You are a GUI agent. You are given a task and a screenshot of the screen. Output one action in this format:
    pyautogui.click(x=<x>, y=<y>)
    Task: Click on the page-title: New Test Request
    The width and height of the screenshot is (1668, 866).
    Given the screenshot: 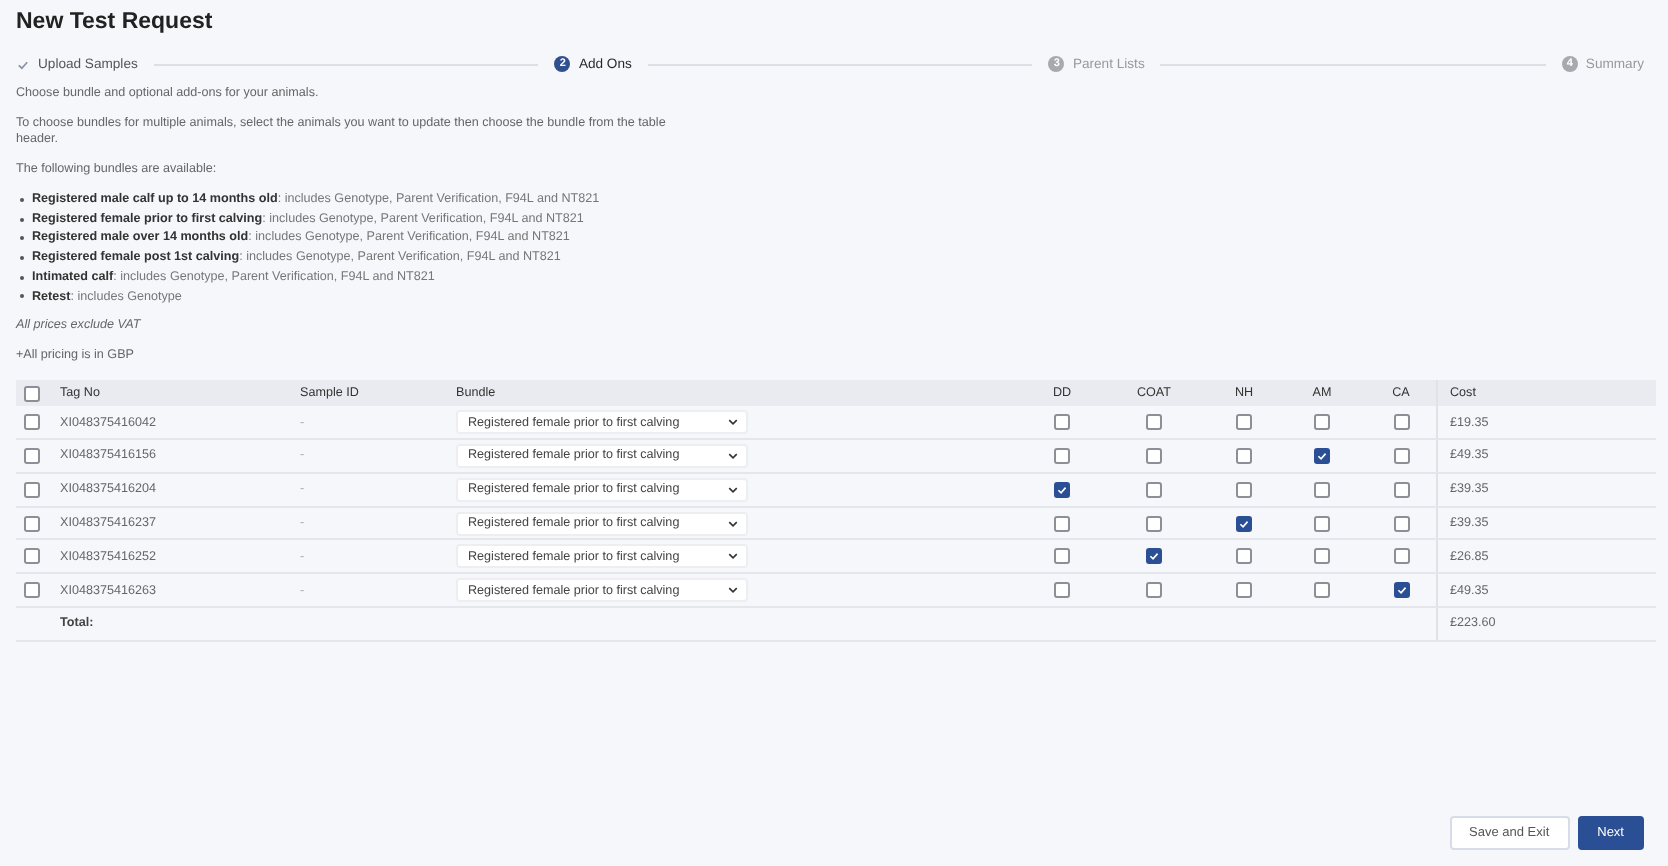 What is the action you would take?
    pyautogui.click(x=115, y=23)
    